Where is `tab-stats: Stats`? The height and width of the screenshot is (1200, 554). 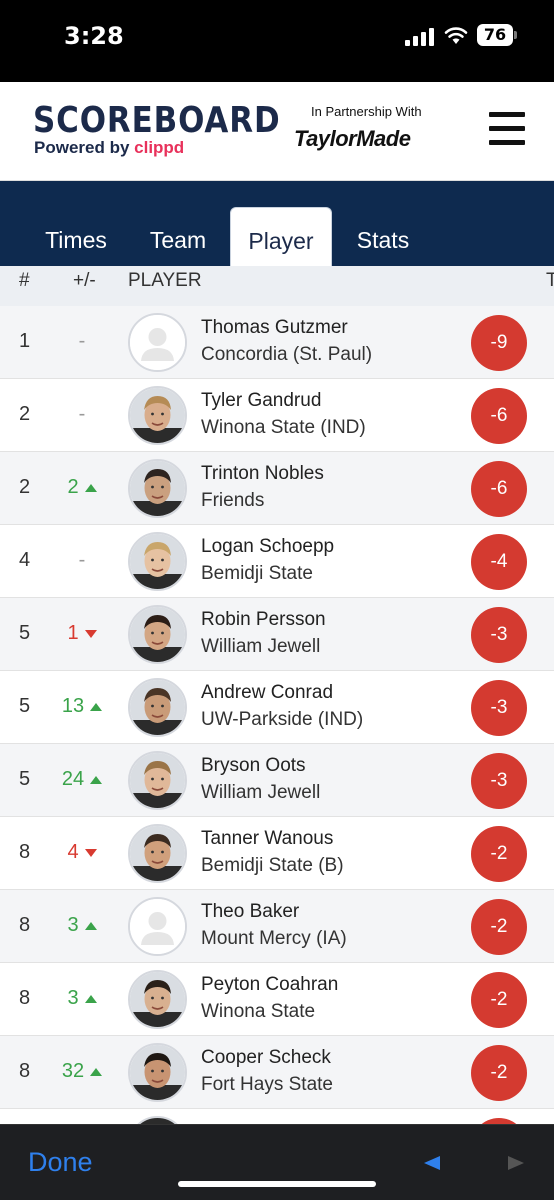 tab-stats: Stats is located at coordinates (383, 236).